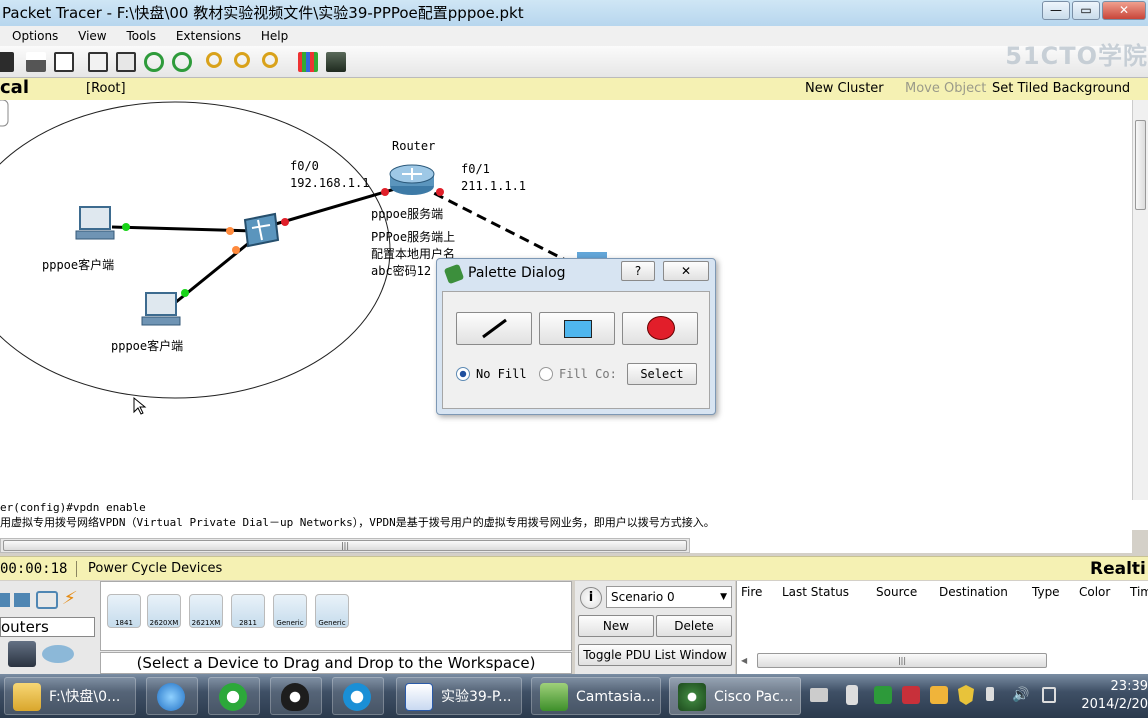  I want to click on folder-icon, so click(27, 697).